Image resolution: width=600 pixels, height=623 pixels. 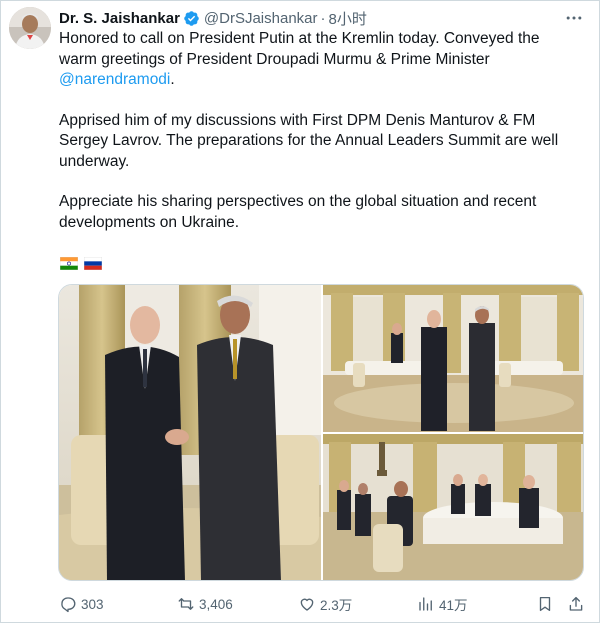 I want to click on more-icon, so click(x=574, y=18).